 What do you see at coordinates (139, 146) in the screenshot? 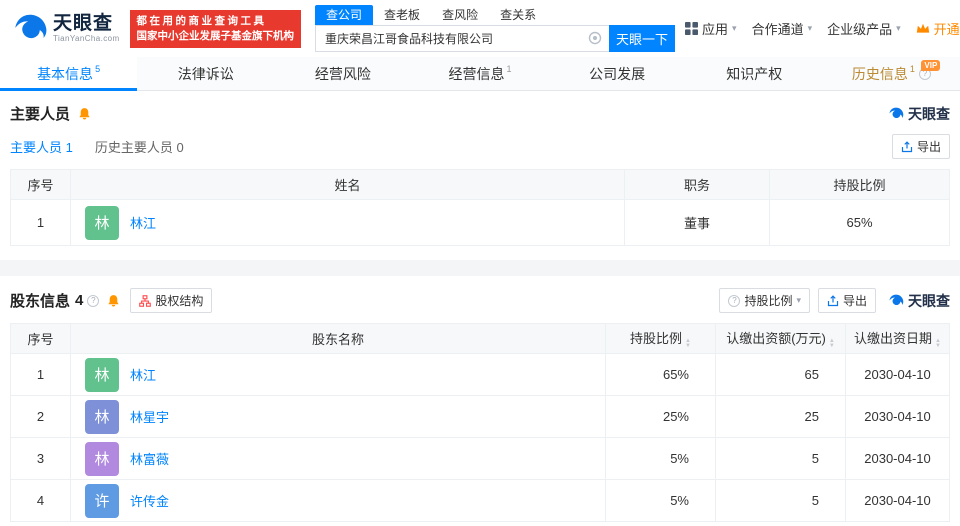
I see `personnel-tab-history: 历史主要人员 0` at bounding box center [139, 146].